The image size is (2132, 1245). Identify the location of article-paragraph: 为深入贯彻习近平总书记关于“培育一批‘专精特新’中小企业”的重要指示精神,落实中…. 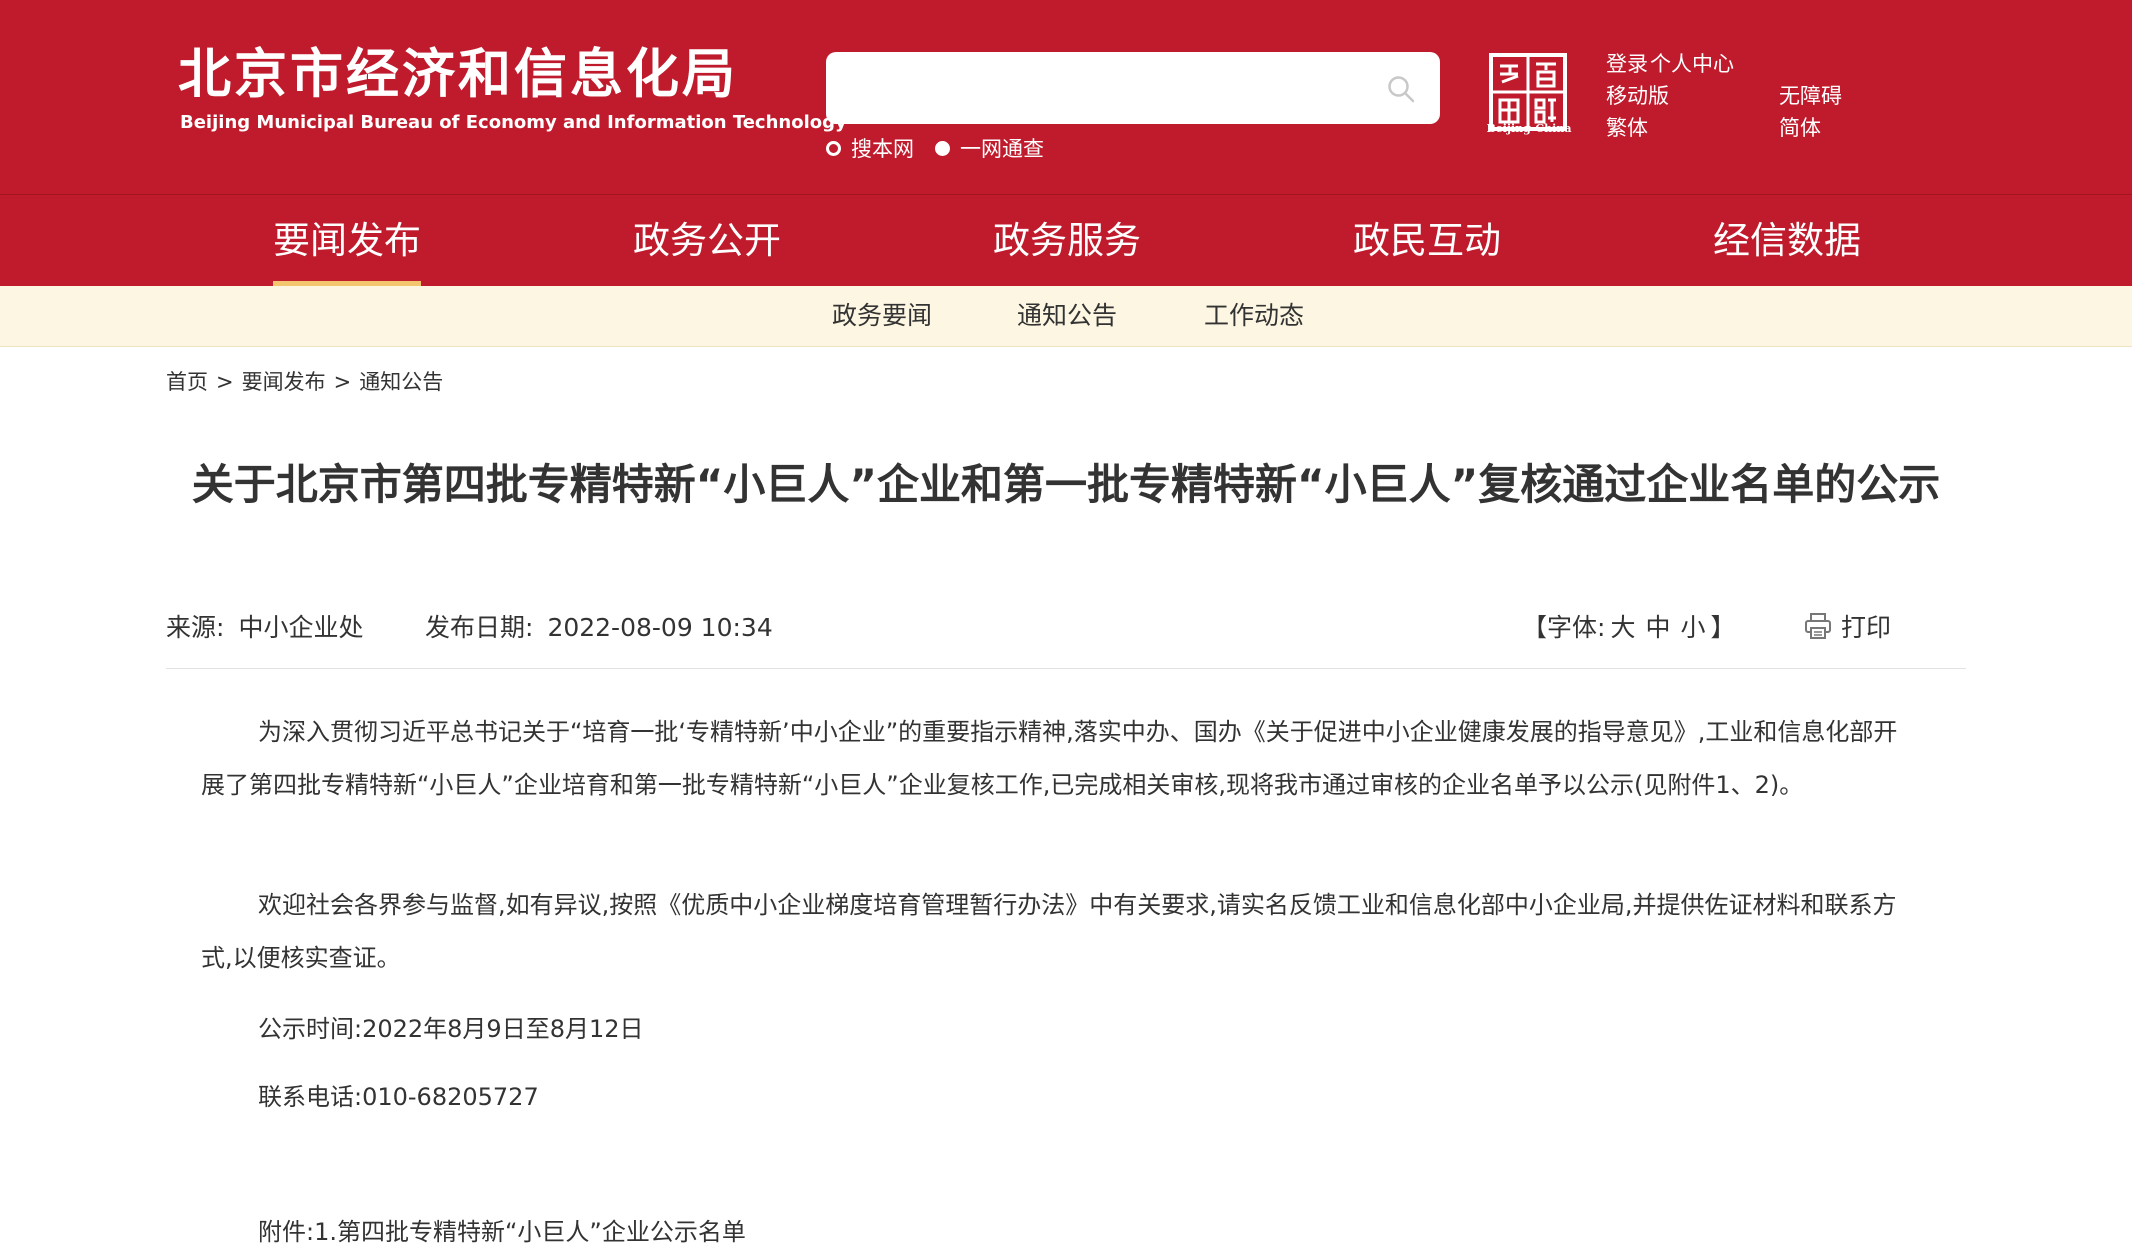
(1049, 758).